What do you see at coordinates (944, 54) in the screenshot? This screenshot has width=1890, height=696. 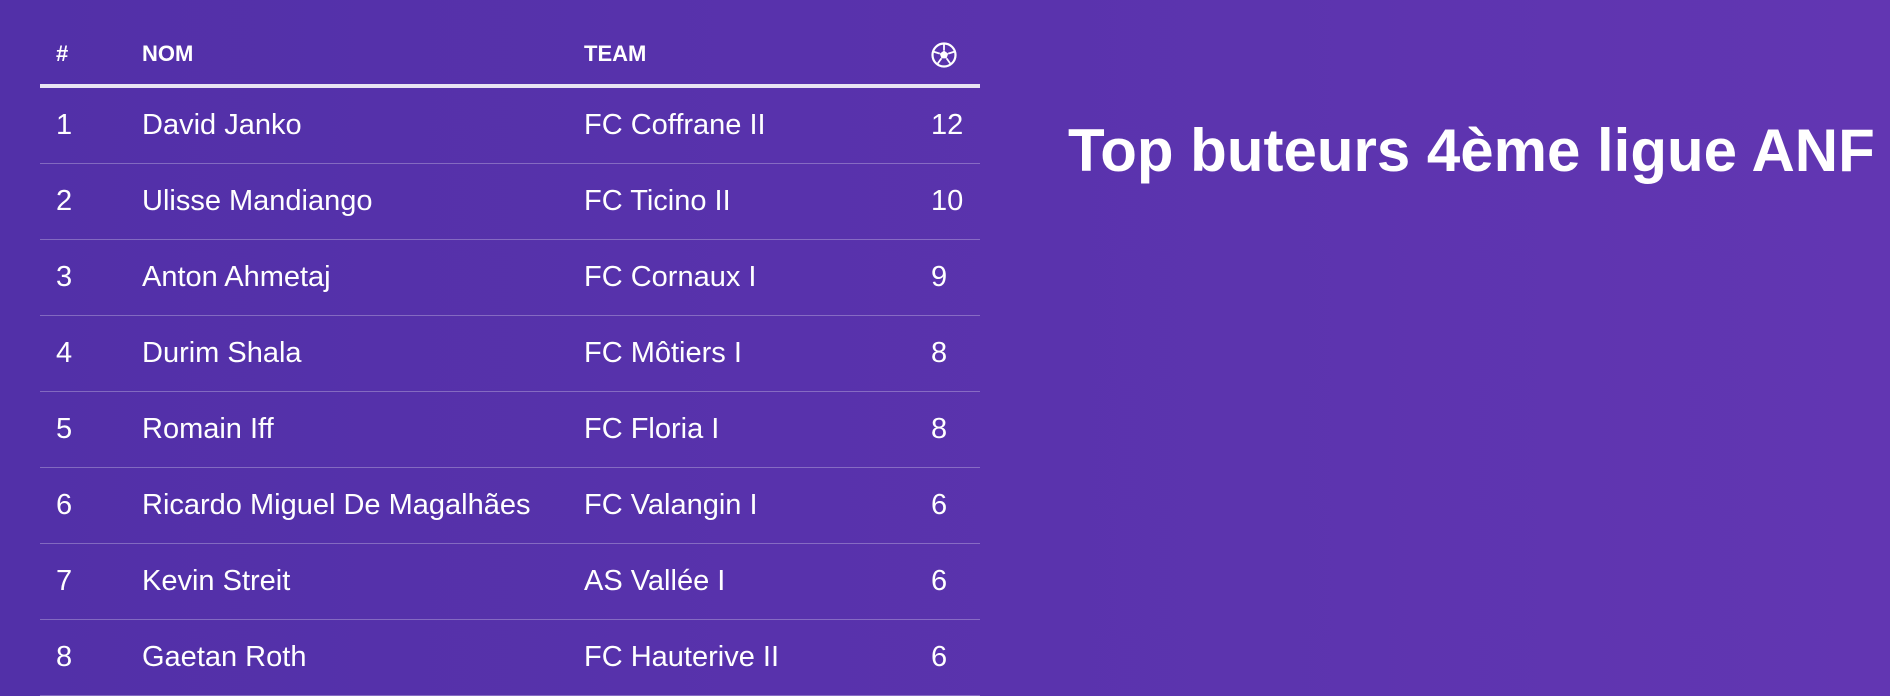 I see `soccer-ball-icon` at bounding box center [944, 54].